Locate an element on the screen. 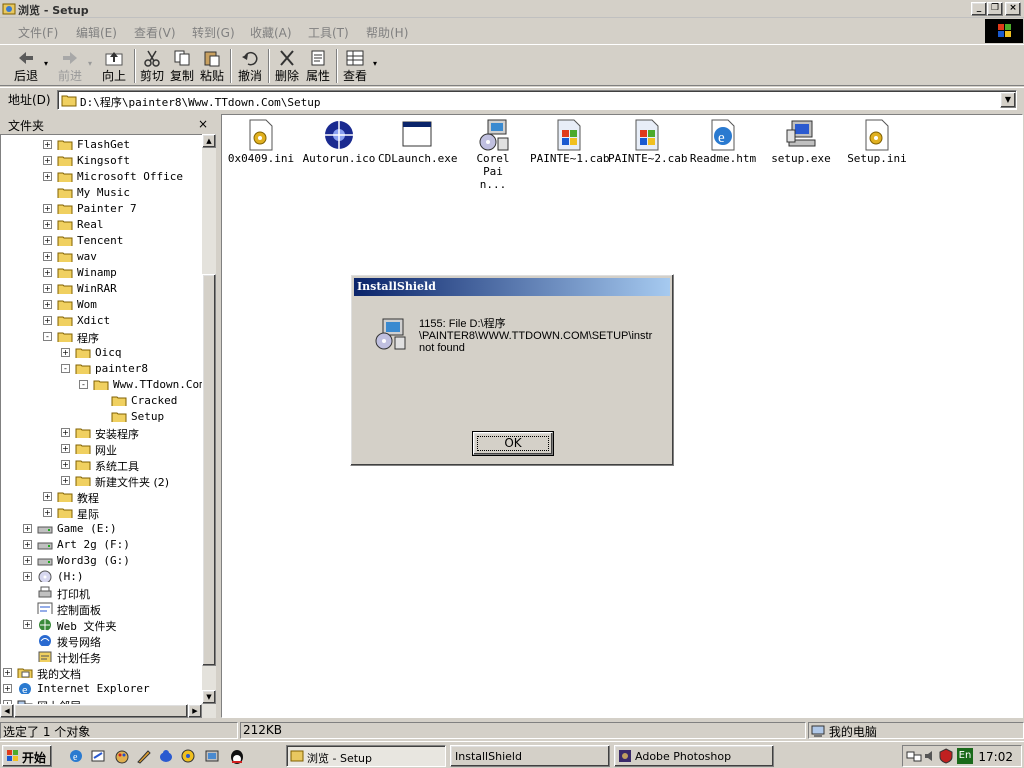  tree-node: Cracked is located at coordinates (101, 401).